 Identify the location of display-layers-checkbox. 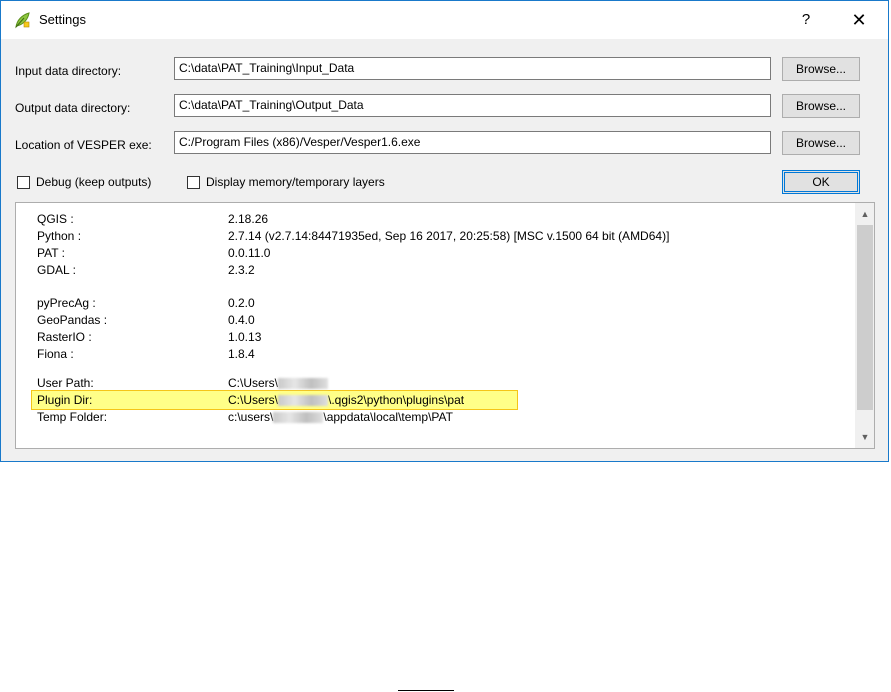
(193, 182).